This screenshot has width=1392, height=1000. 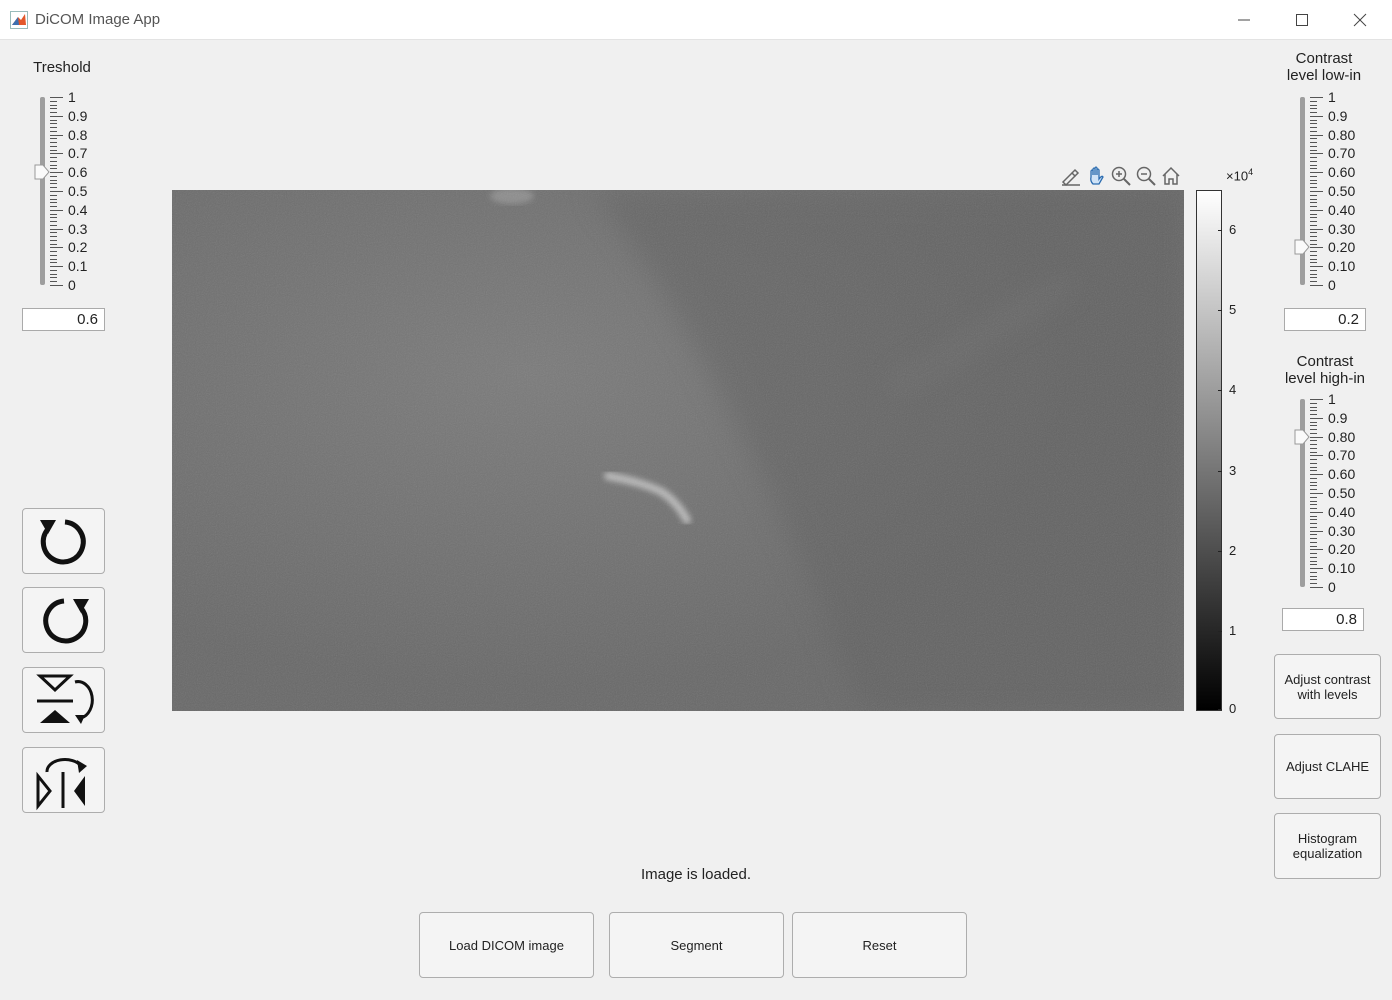 What do you see at coordinates (1327, 694) in the screenshot?
I see `adjust-contrast-line2: with levels` at bounding box center [1327, 694].